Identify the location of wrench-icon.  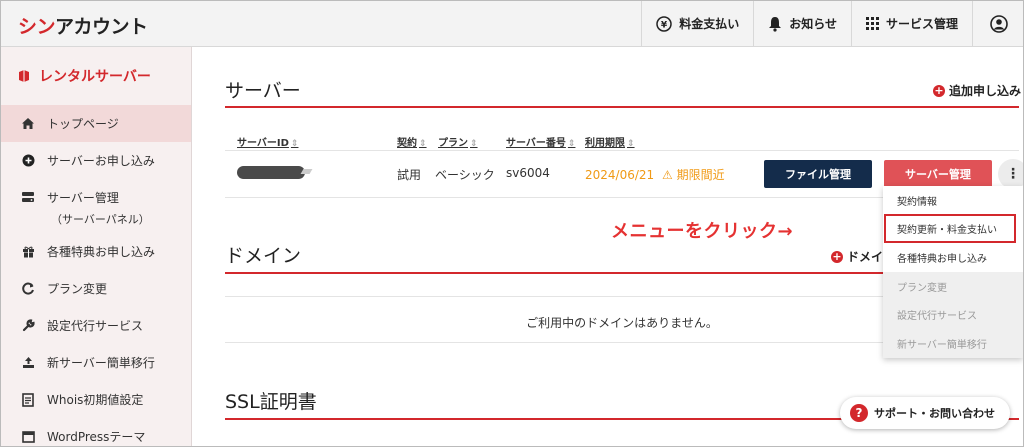
(28, 325).